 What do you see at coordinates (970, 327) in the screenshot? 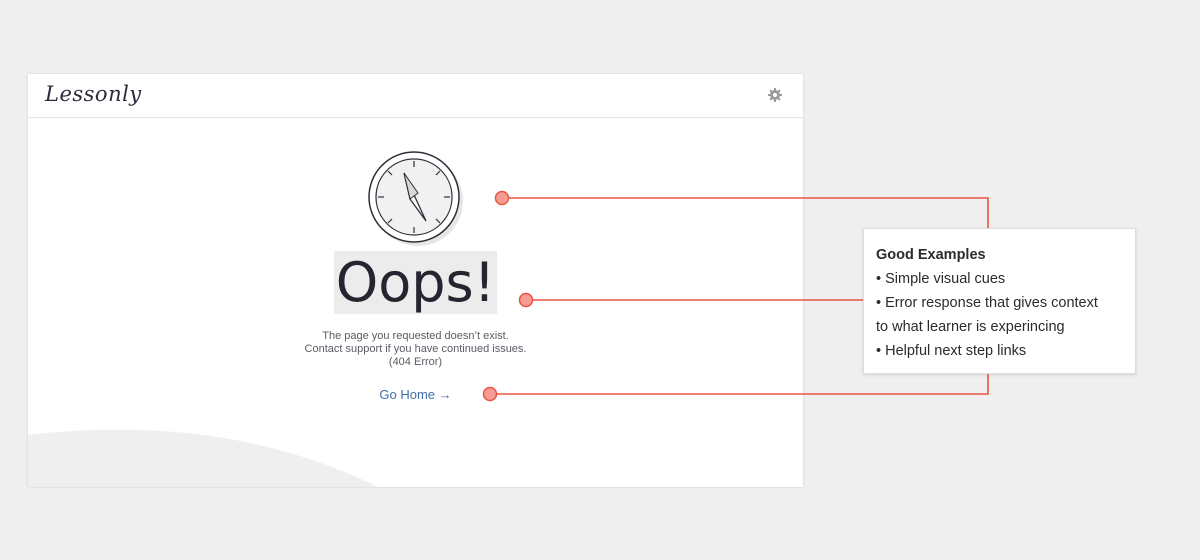
I see `callout-bullet: to what learner is experincing` at bounding box center [970, 327].